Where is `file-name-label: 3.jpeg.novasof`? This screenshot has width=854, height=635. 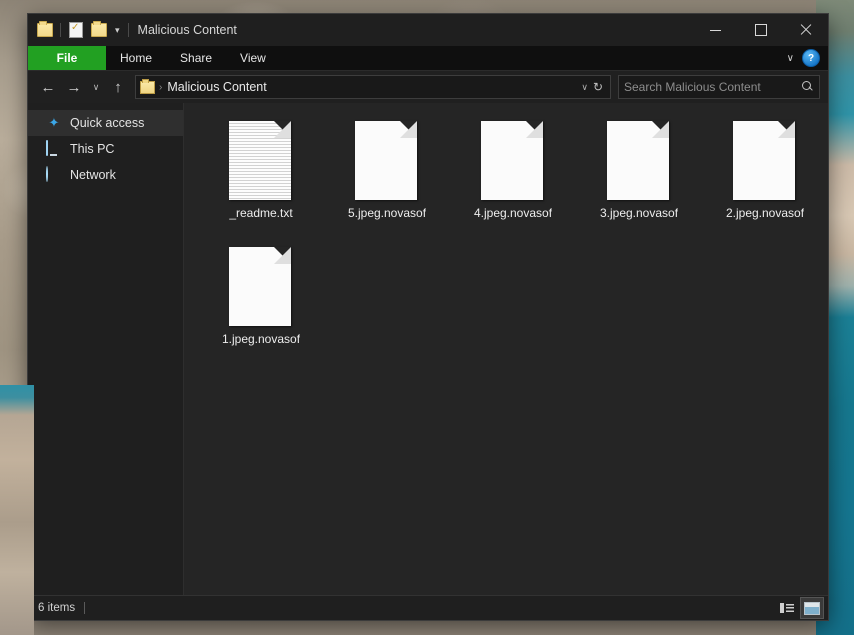
file-name-label: 3.jpeg.novasof is located at coordinates (639, 213).